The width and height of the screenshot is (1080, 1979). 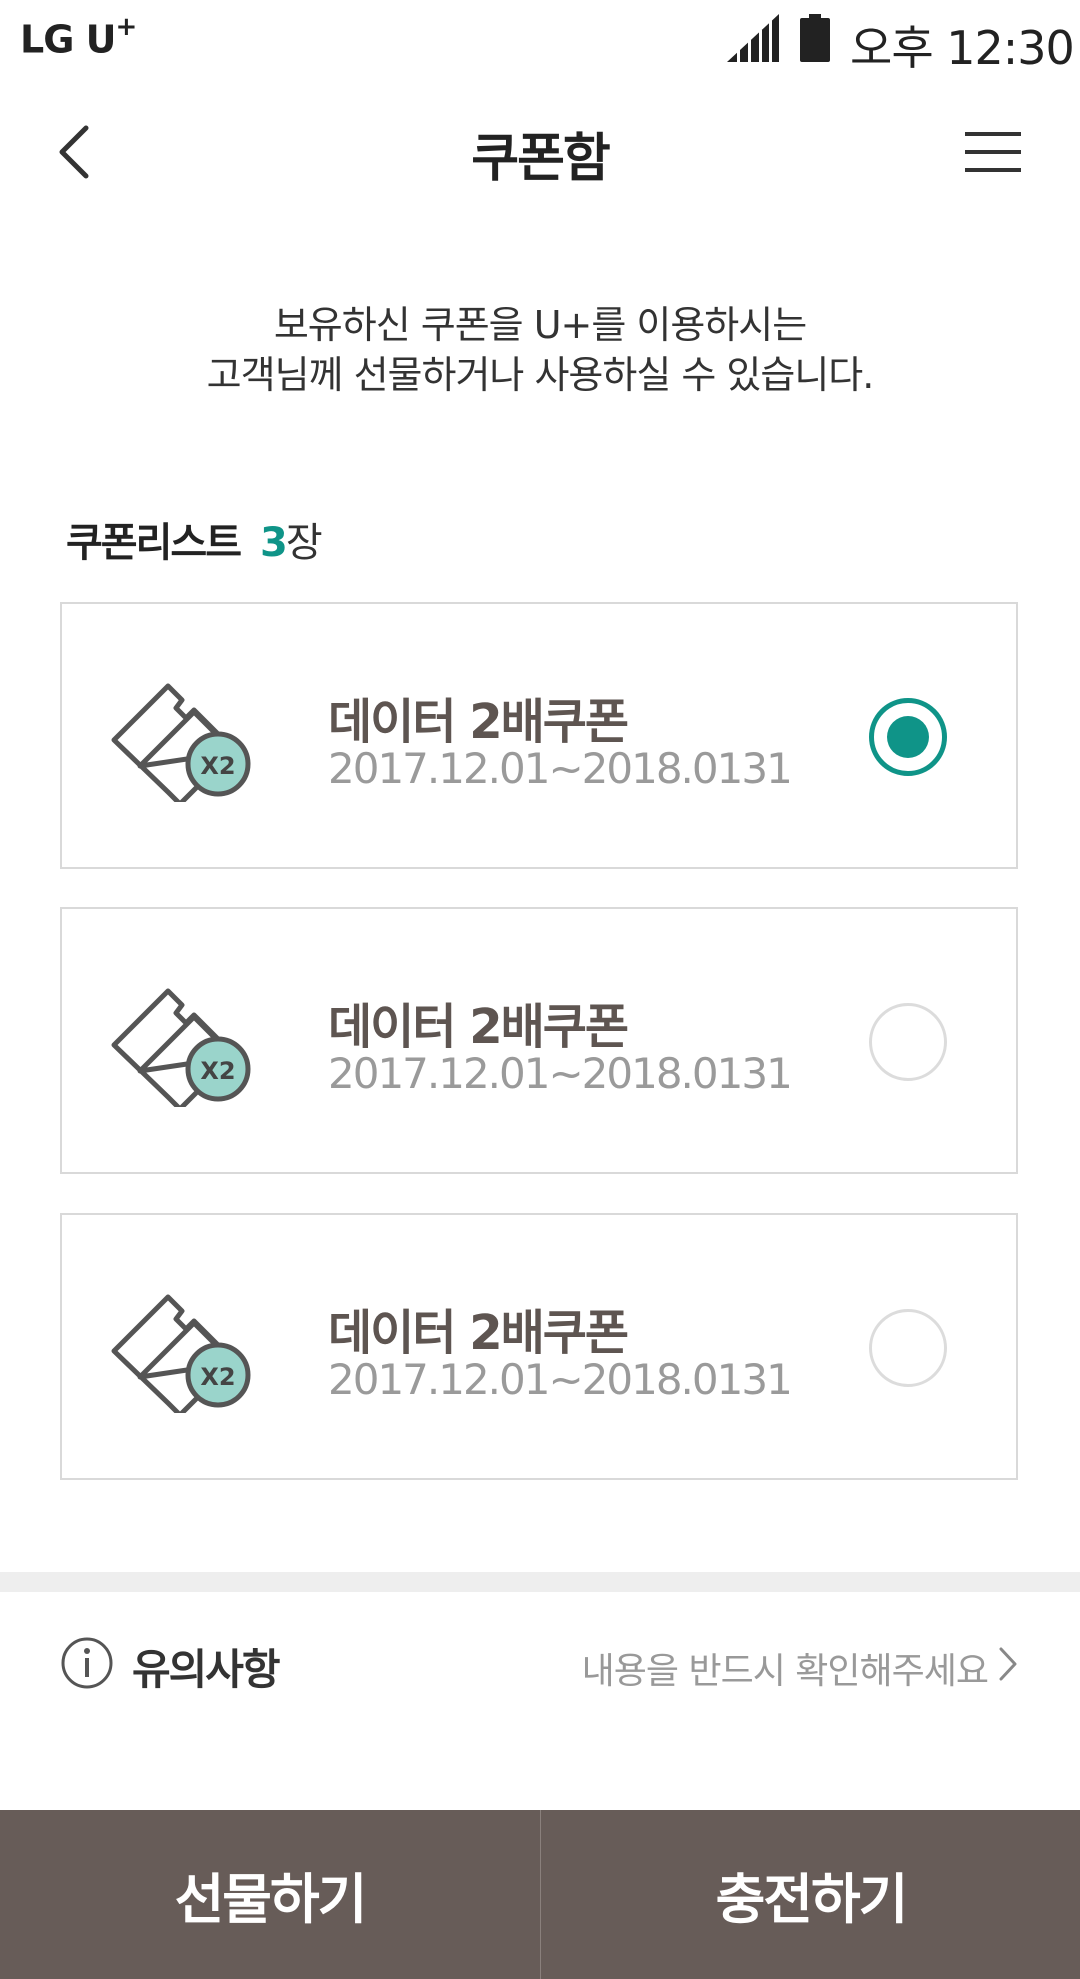 I want to click on info-icon, so click(x=87, y=1663).